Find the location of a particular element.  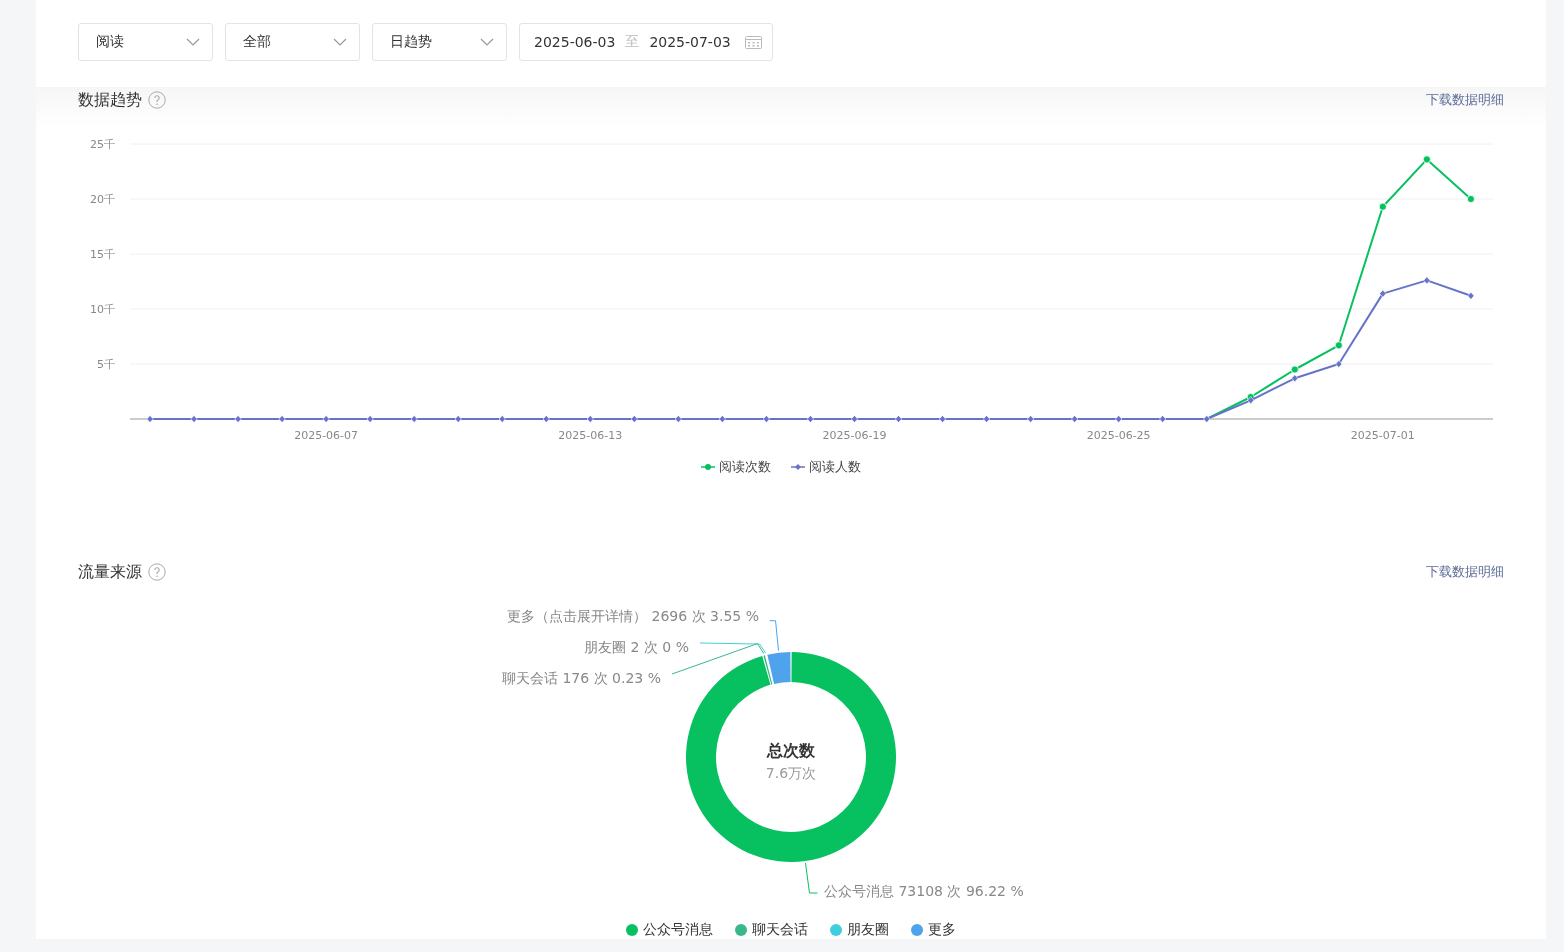

legend-item: 更多 is located at coordinates (933, 930).